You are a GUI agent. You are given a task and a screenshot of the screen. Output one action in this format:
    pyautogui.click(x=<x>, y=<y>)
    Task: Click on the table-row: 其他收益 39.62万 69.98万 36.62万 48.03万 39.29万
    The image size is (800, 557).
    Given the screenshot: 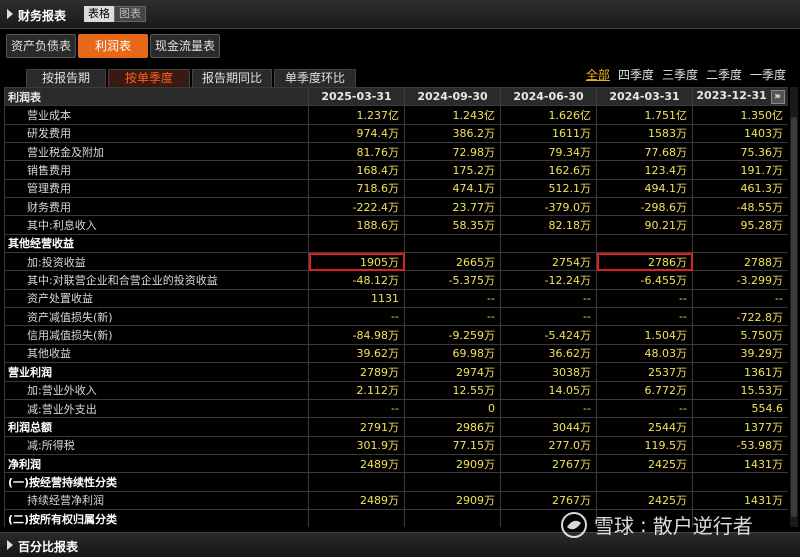 What is the action you would take?
    pyautogui.click(x=396, y=353)
    